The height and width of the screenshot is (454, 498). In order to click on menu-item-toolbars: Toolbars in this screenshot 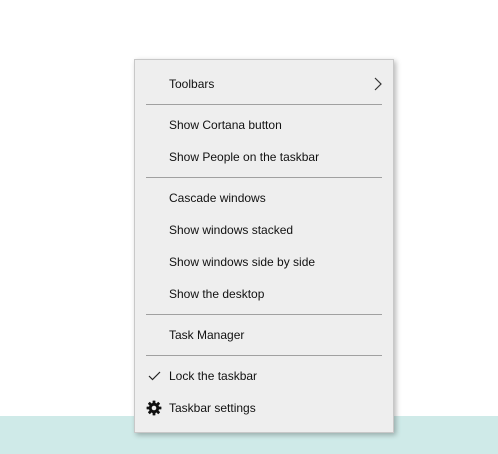, I will do `click(264, 84)`.